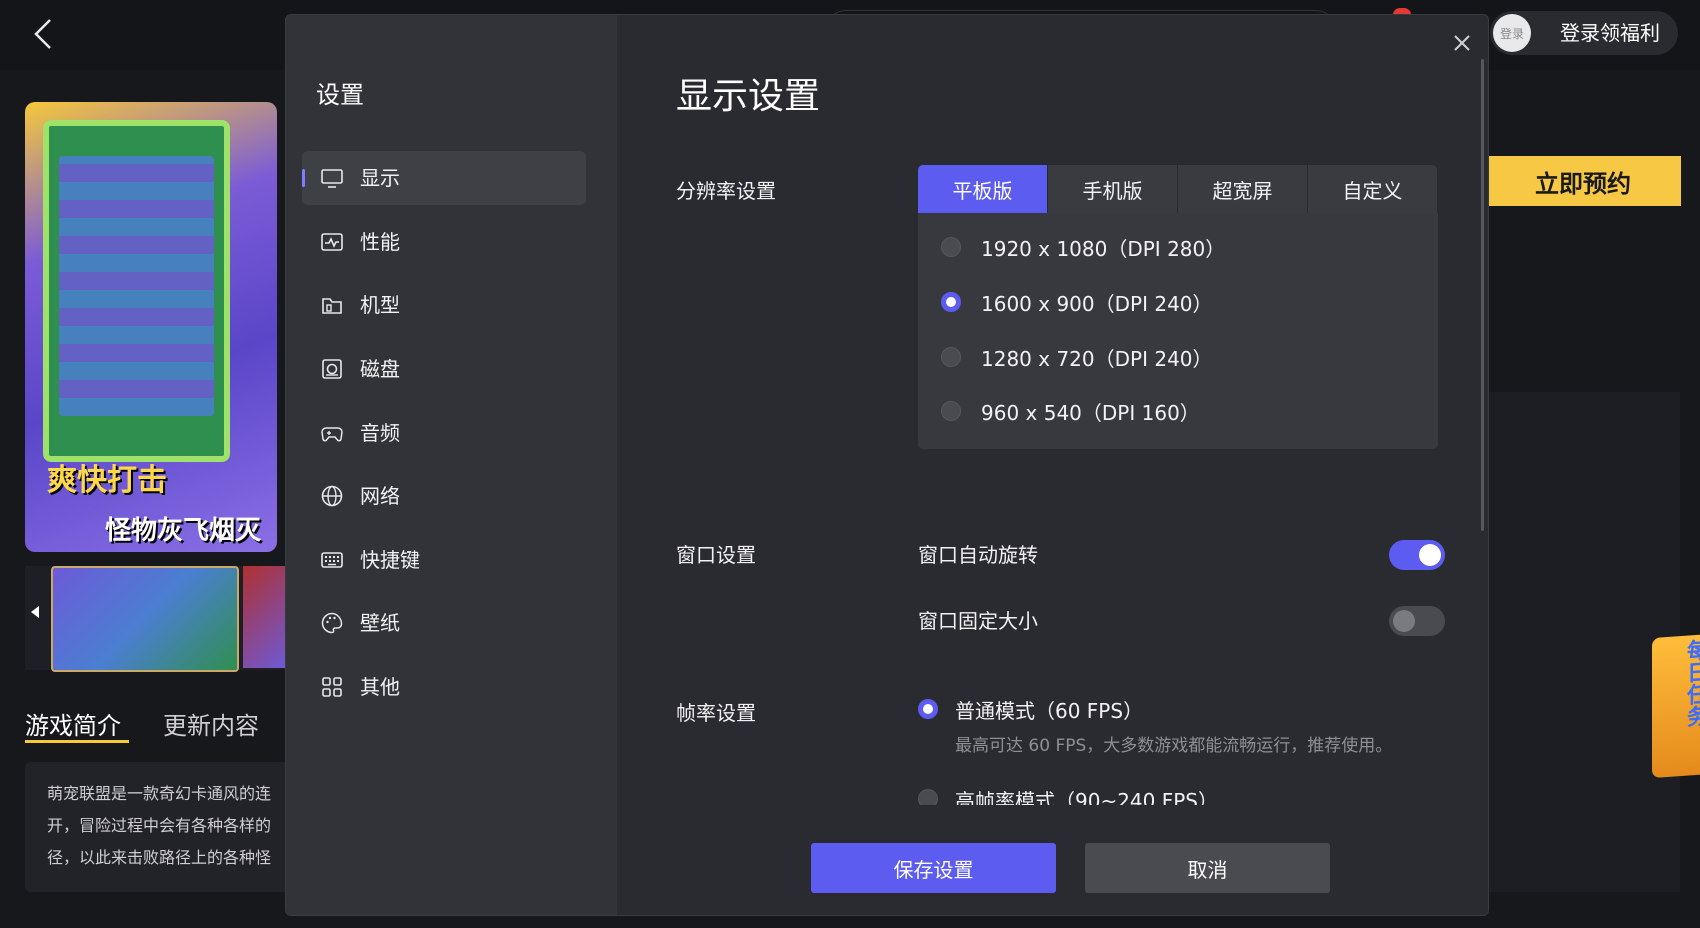  I want to click on globe-icon, so click(332, 496).